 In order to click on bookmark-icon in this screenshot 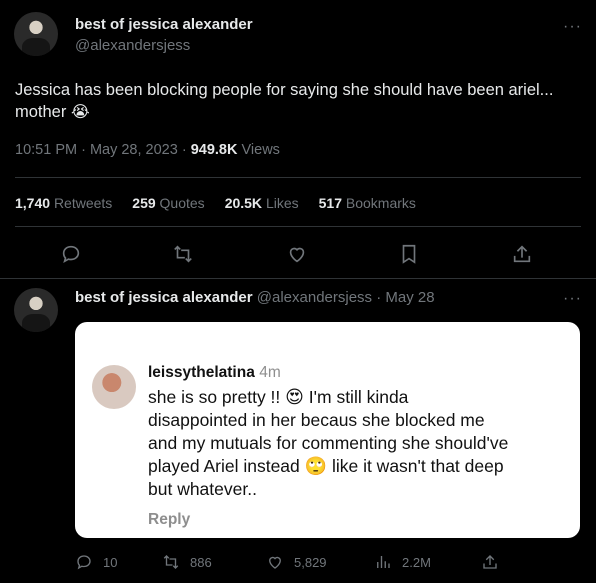, I will do `click(409, 254)`.